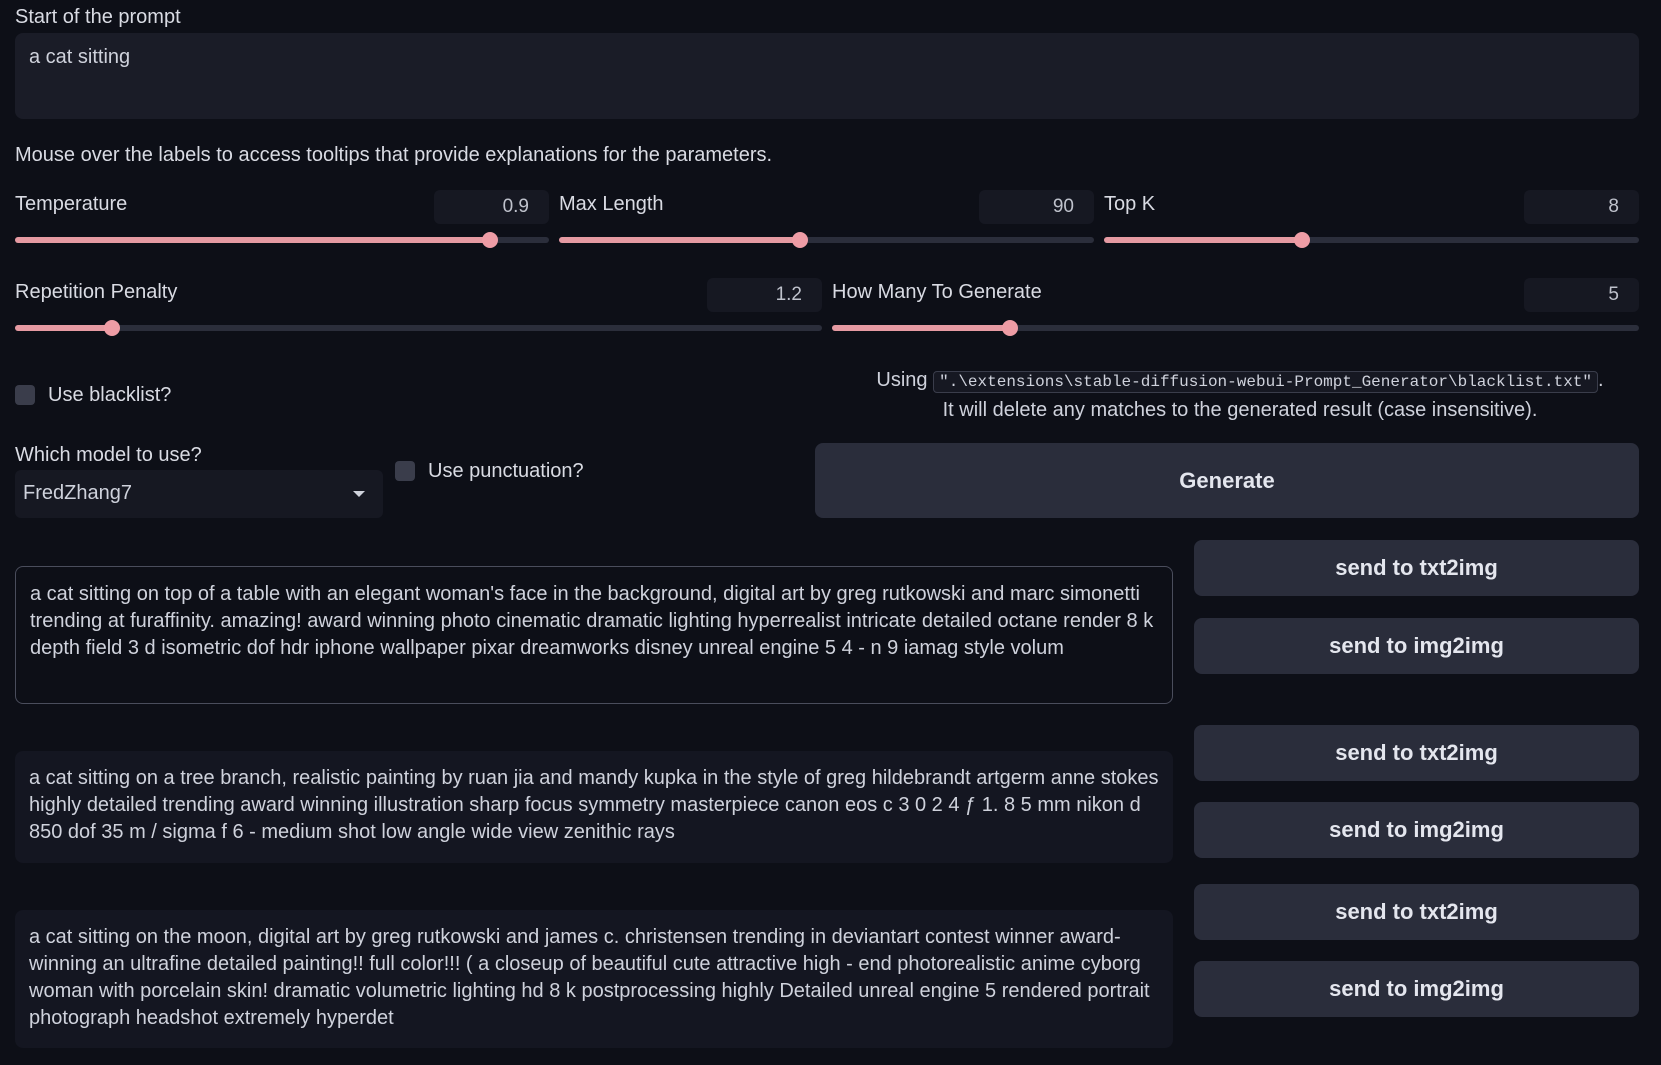 The width and height of the screenshot is (1661, 1065). I want to click on temperature-slider, so click(282, 240).